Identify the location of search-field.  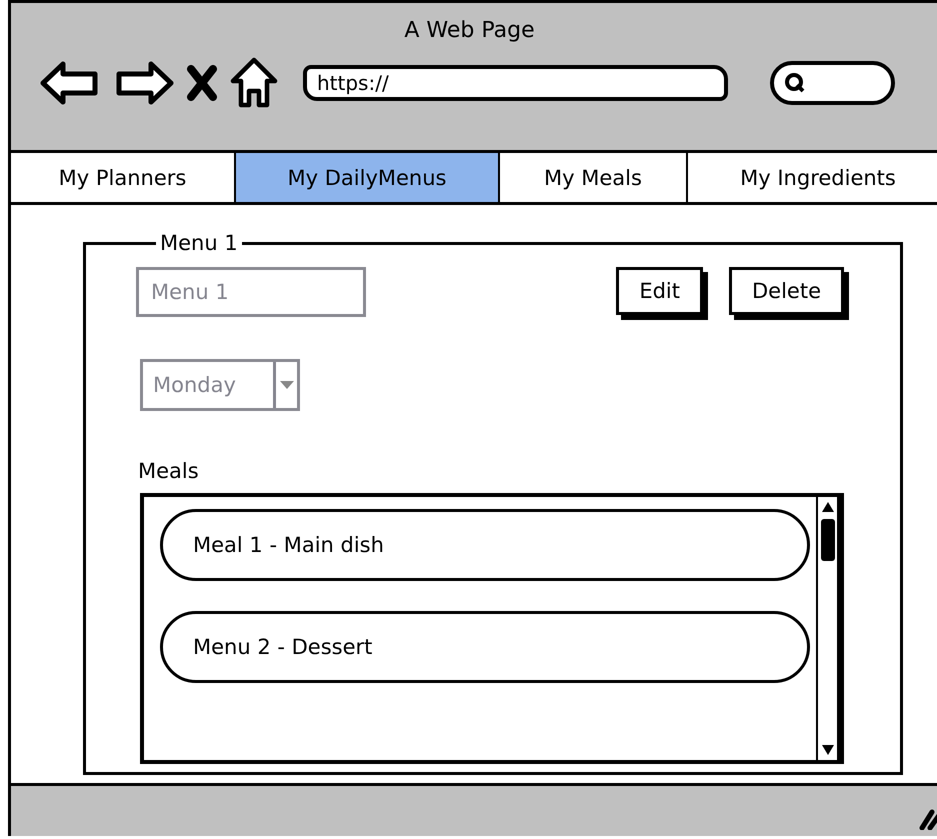
(832, 83).